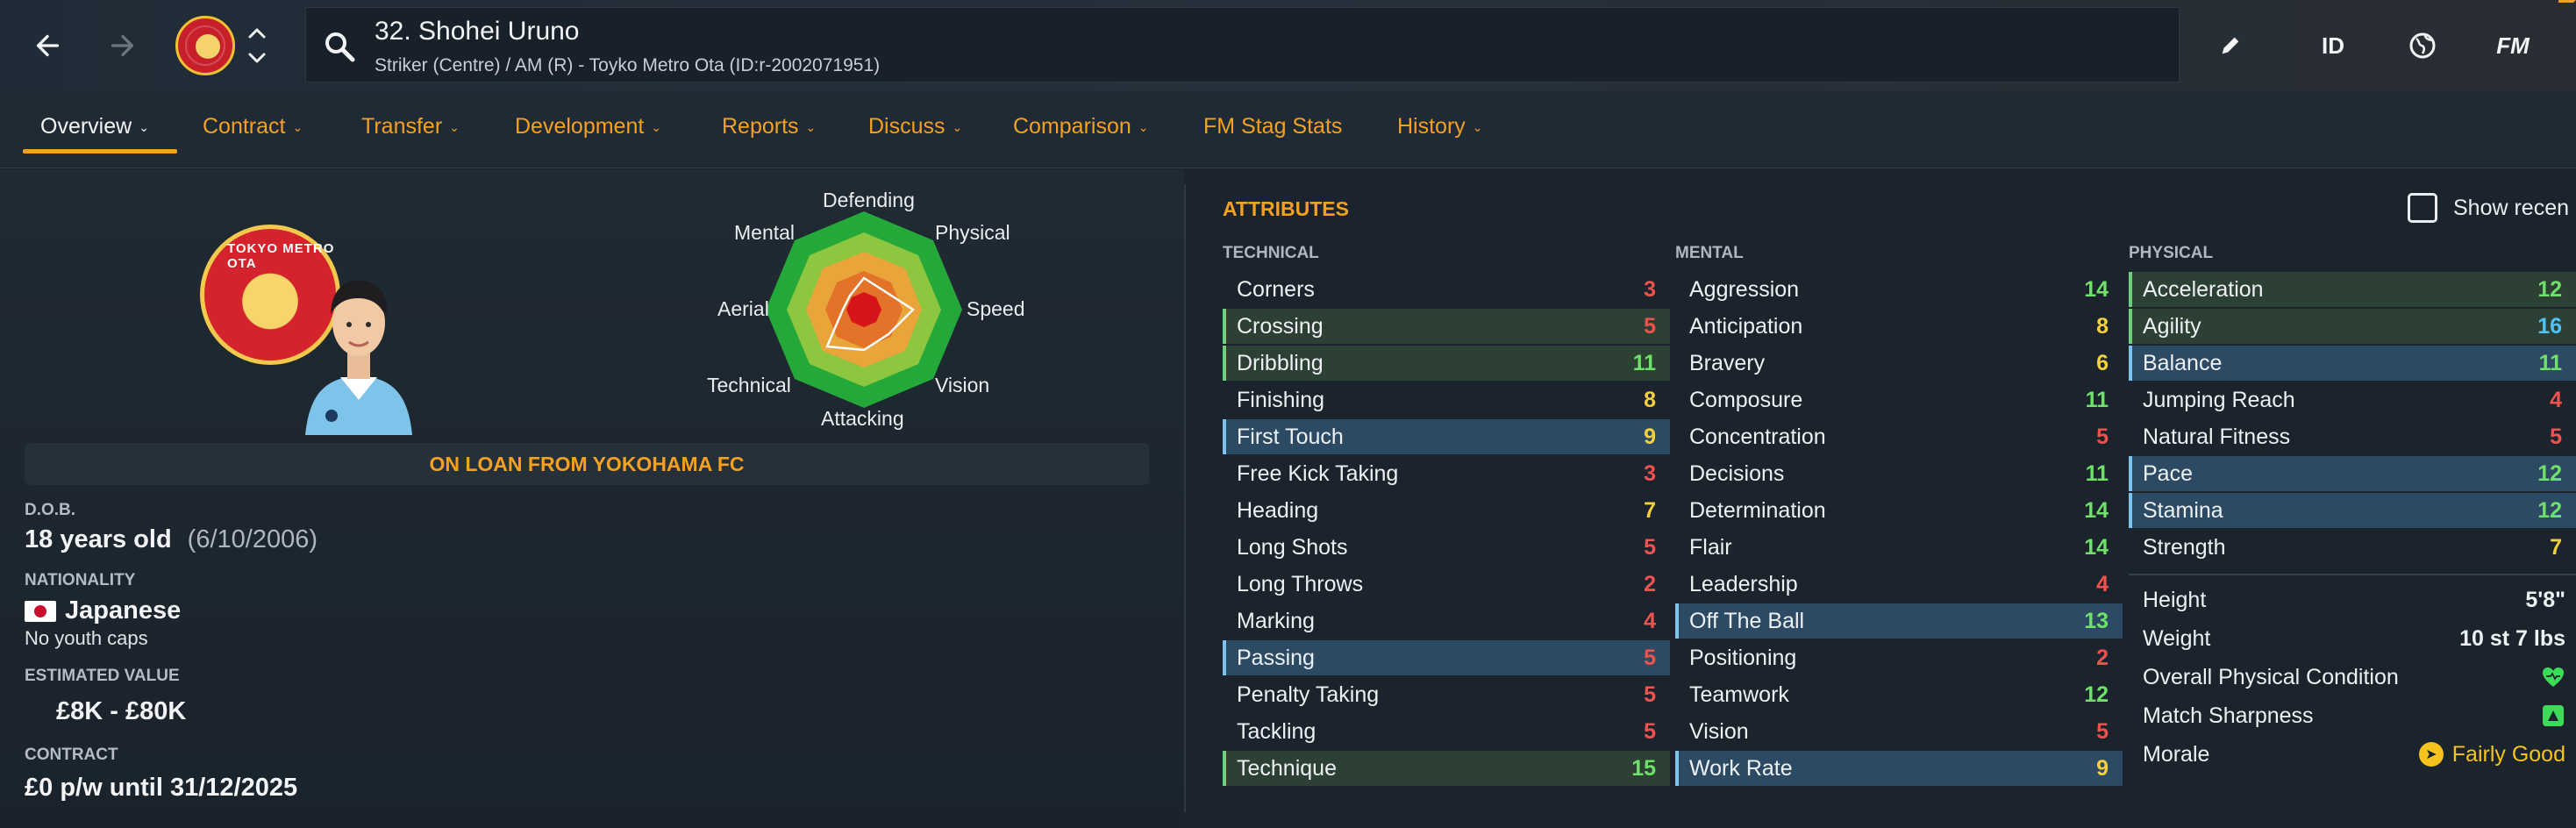  Describe the element at coordinates (1447, 289) in the screenshot. I see `attribute-row: Corners 3` at that location.